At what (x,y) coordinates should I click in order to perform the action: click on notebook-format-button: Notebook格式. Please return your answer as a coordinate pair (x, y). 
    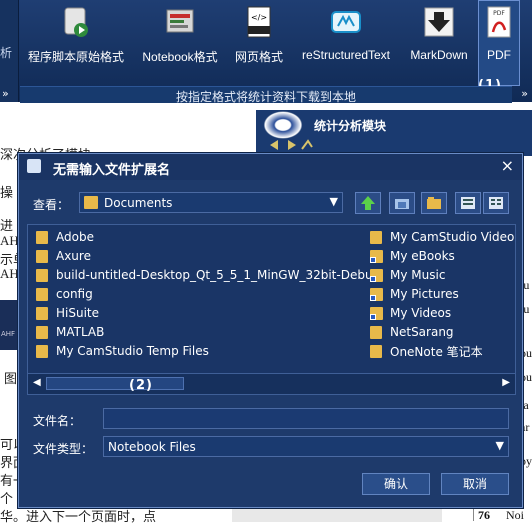
    Looking at the image, I should click on (180, 44).